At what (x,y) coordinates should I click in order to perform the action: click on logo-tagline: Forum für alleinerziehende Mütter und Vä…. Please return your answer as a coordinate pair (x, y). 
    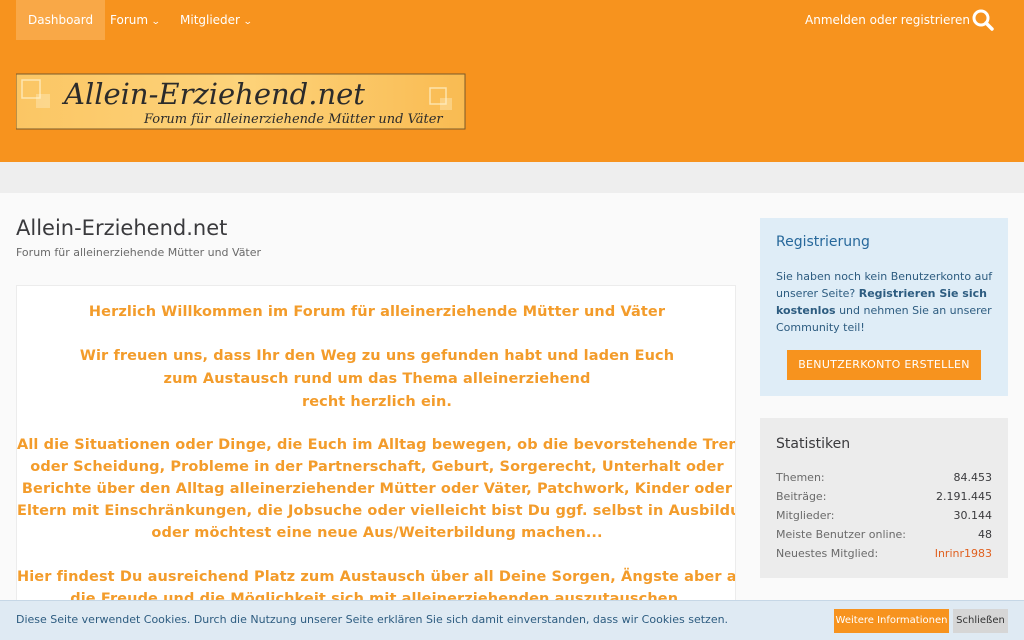
    Looking at the image, I should click on (293, 119).